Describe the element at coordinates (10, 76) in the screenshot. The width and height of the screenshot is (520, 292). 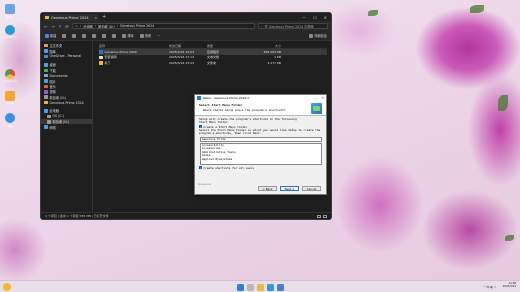
I see `desktop-icon-chrome: Google Chrome` at that location.